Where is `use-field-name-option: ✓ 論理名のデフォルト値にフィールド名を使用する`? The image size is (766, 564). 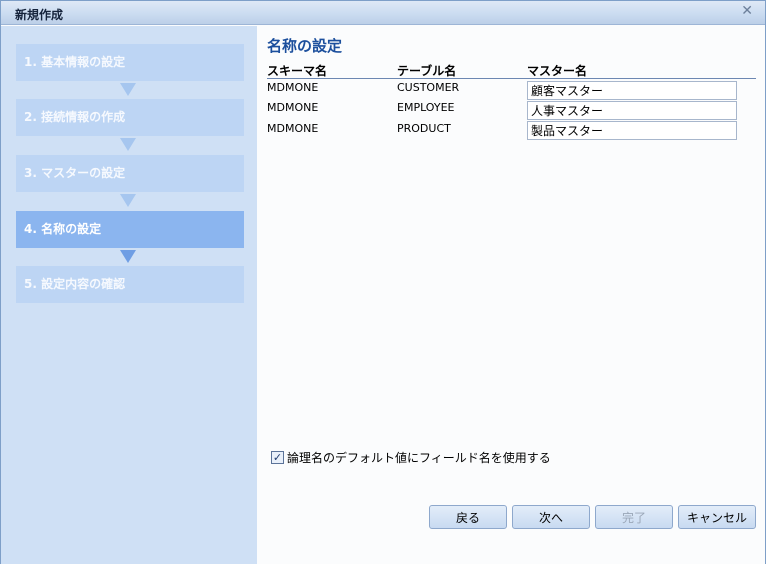 use-field-name-option: ✓ 論理名のデフォルト値にフィールド名を使用する is located at coordinates (411, 457).